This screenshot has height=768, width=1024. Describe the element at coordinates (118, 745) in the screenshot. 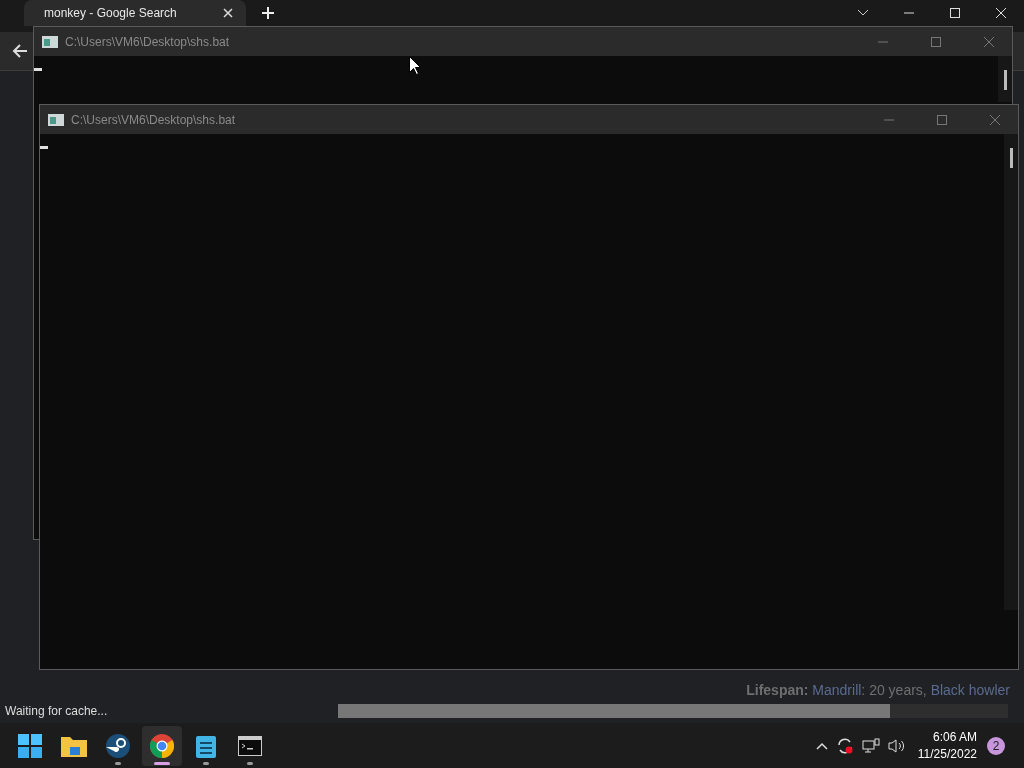

I see `steam-icon` at that location.